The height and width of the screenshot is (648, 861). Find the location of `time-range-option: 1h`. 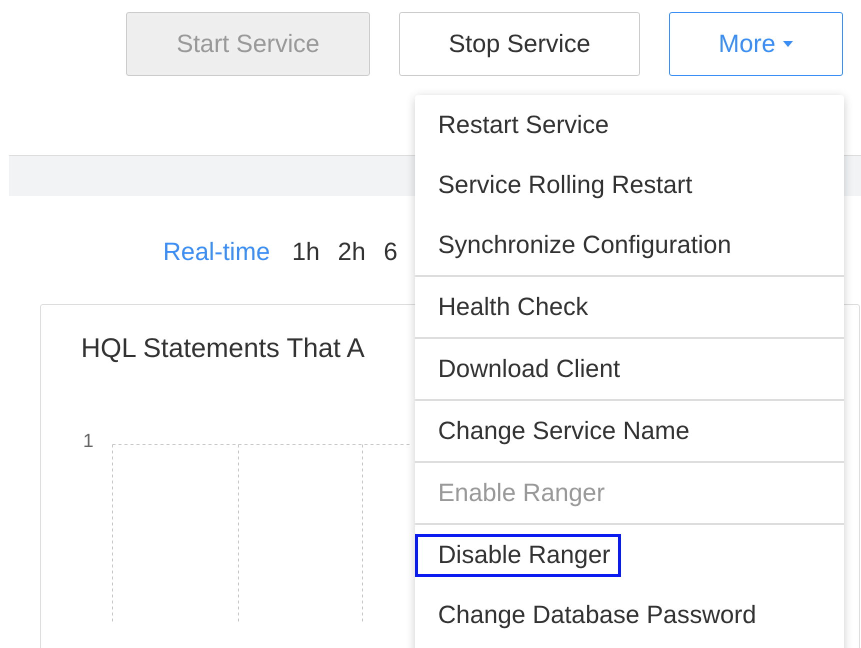

time-range-option: 1h is located at coordinates (306, 252).